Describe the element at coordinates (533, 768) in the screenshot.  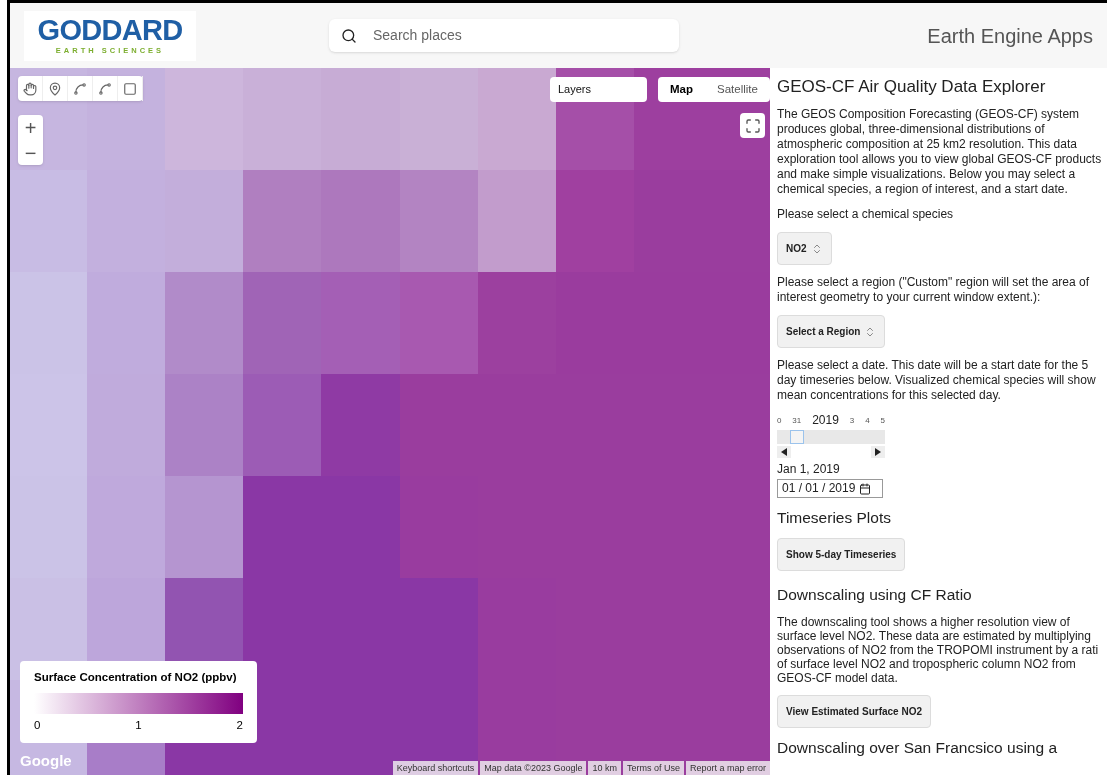
I see `attribution-text: Map data ©2023 Google` at that location.